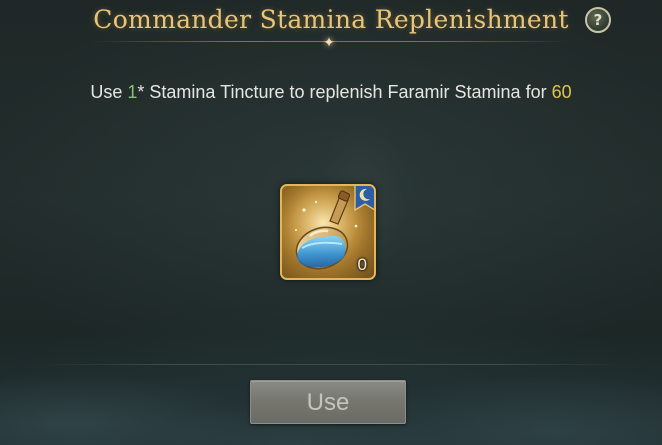 The image size is (662, 445). What do you see at coordinates (328, 402) in the screenshot?
I see `use-button: Use` at bounding box center [328, 402].